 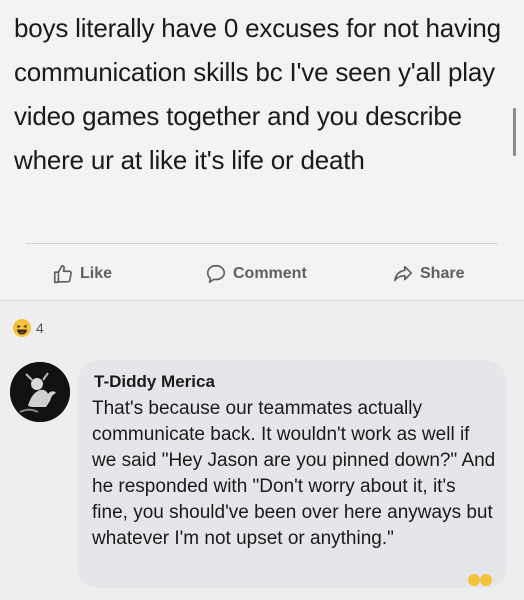 I want to click on share-arrow-icon, so click(x=403, y=273).